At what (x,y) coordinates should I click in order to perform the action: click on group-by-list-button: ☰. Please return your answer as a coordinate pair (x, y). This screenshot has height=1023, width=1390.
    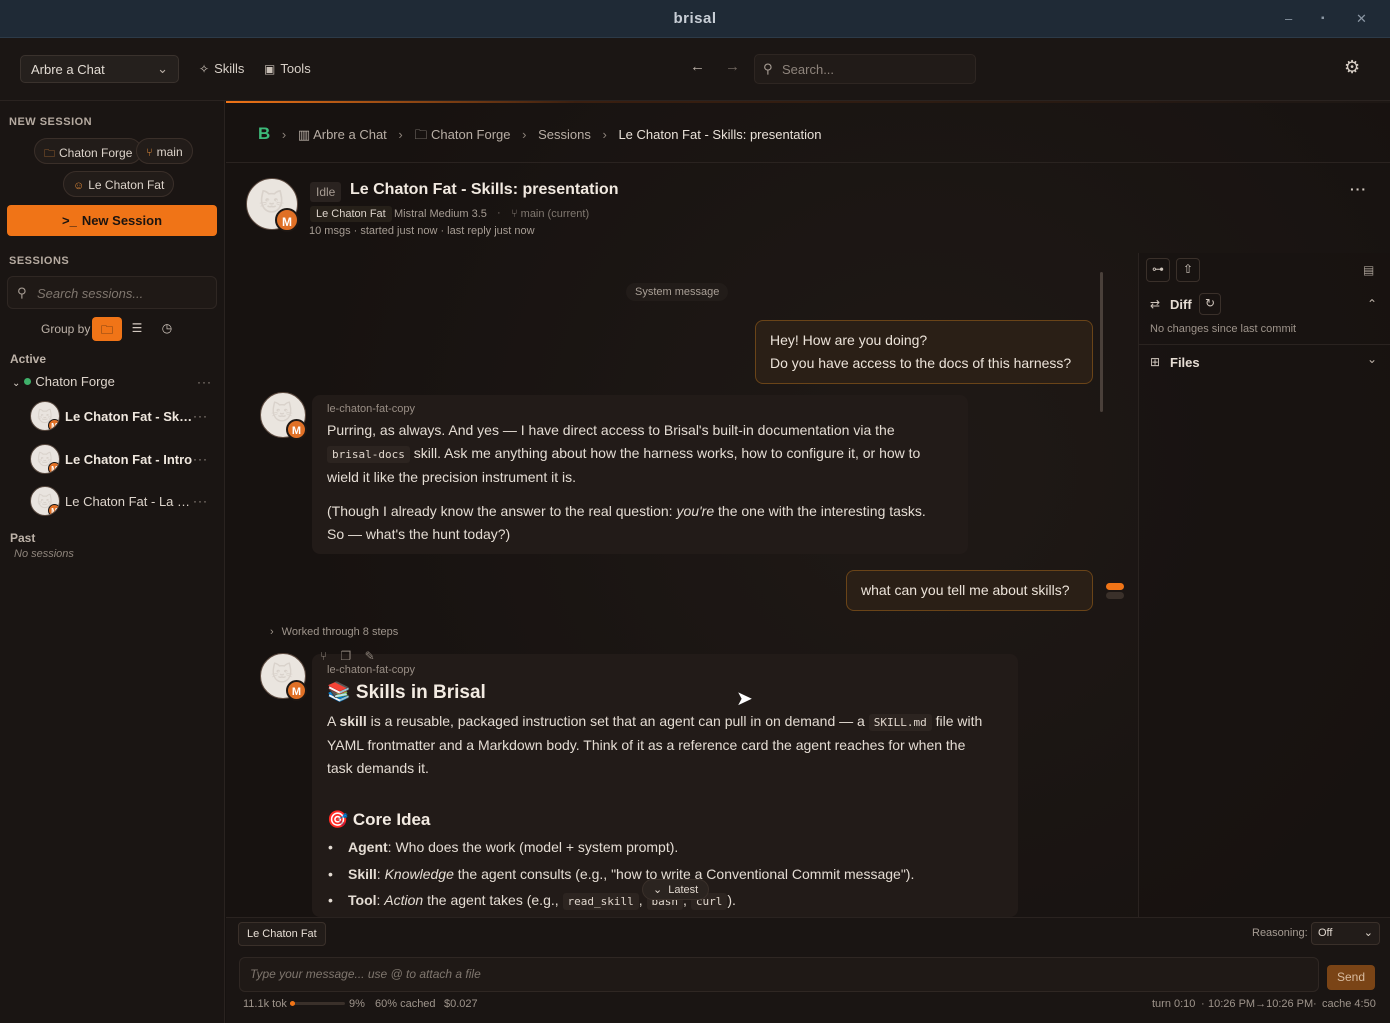
    Looking at the image, I should click on (137, 329).